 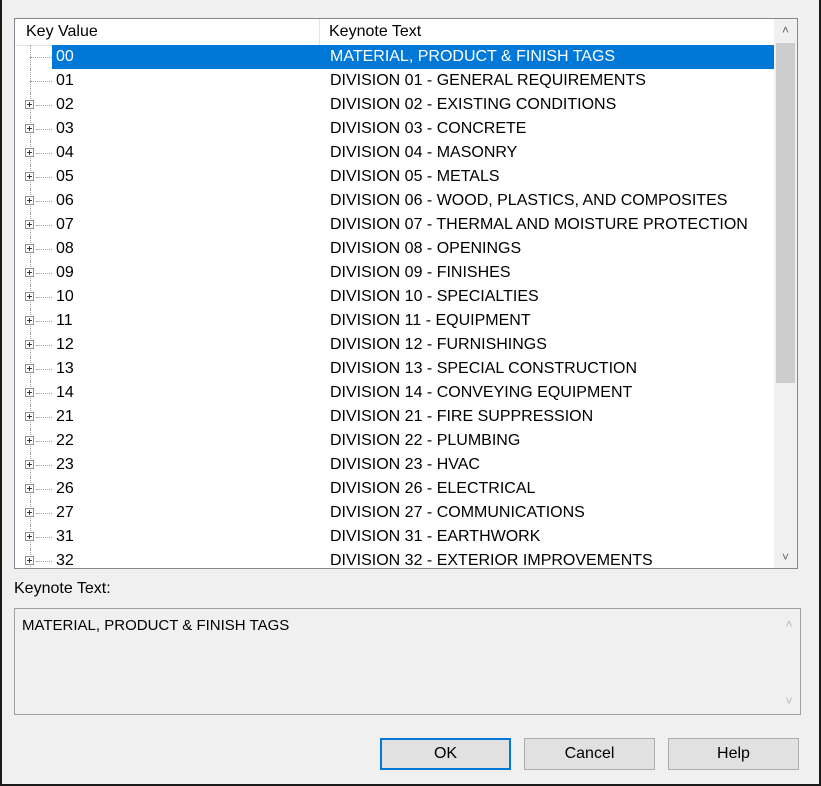 I want to click on tree-row: 14 DIVISION 14 - CONVEYING EQUIPMENT, so click(x=395, y=393).